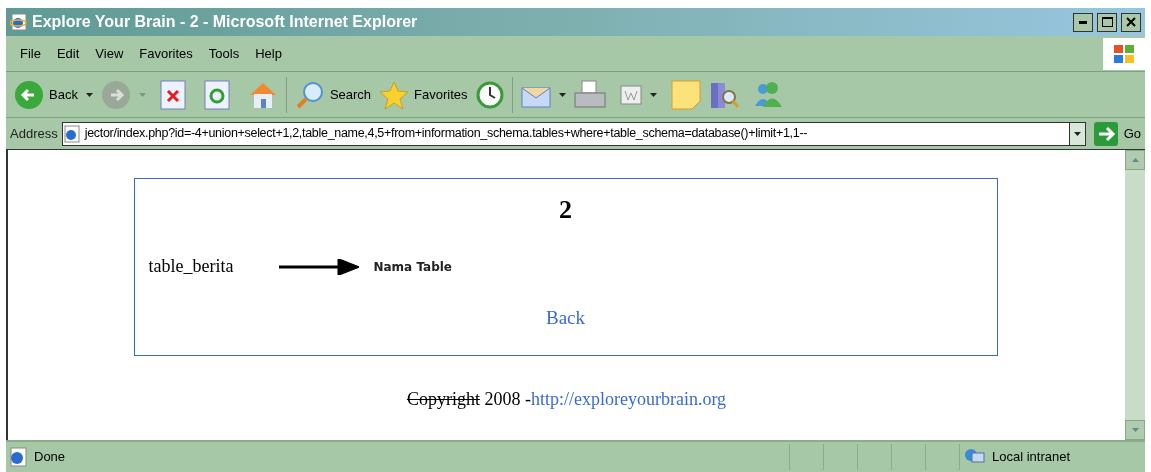 This screenshot has width=1151, height=472. What do you see at coordinates (19, 22) in the screenshot?
I see `browser-logo-icon` at bounding box center [19, 22].